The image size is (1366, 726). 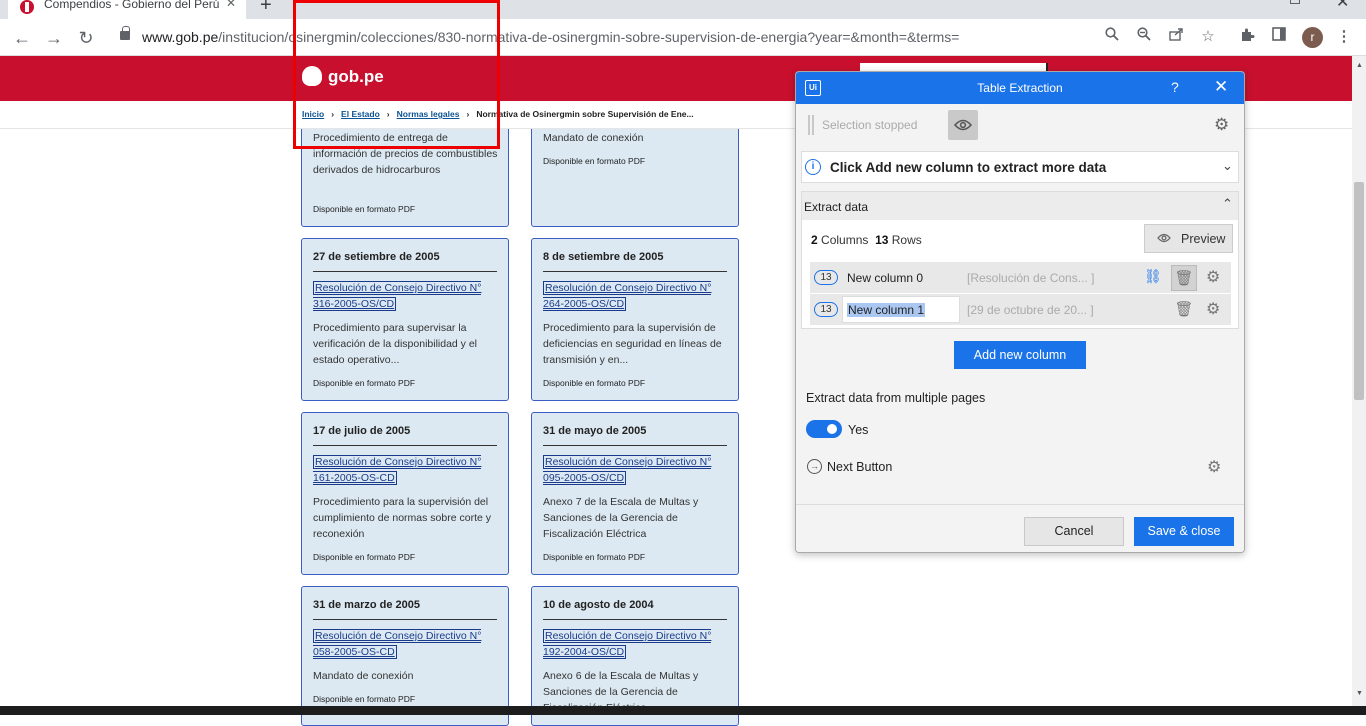 I want to click on url-host: www.gob.pe, so click(x=180, y=37).